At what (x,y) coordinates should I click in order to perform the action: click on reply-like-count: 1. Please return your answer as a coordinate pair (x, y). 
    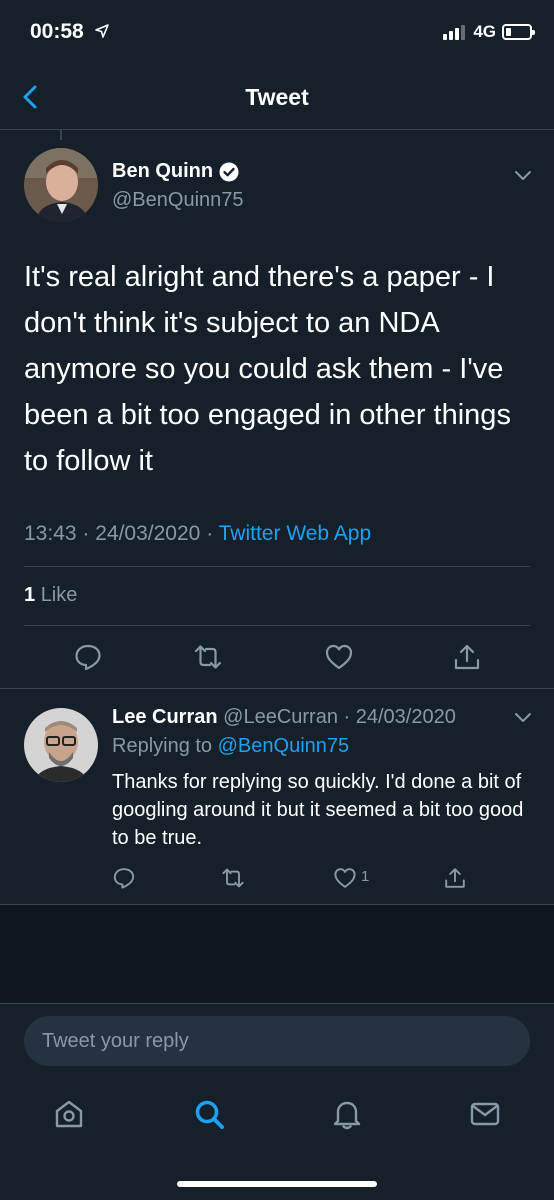
    Looking at the image, I should click on (365, 876).